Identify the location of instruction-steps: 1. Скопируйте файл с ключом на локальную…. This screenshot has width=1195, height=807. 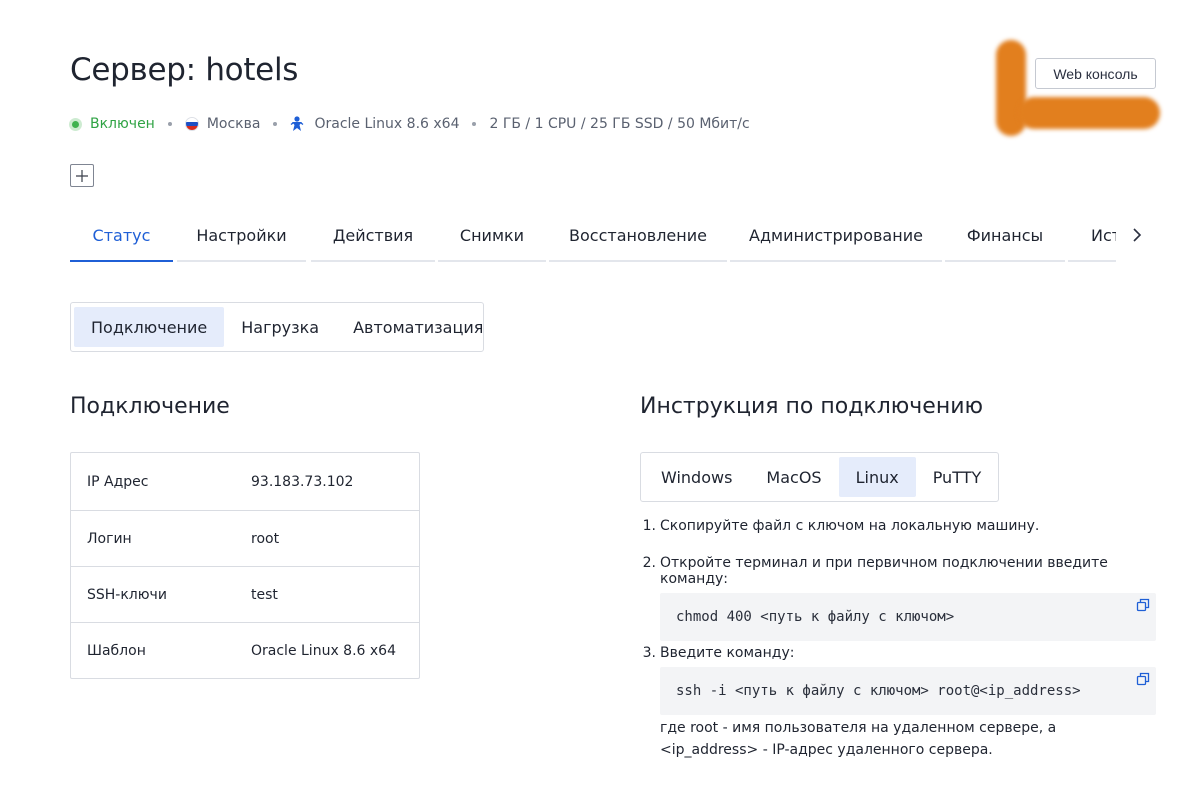
(898, 639).